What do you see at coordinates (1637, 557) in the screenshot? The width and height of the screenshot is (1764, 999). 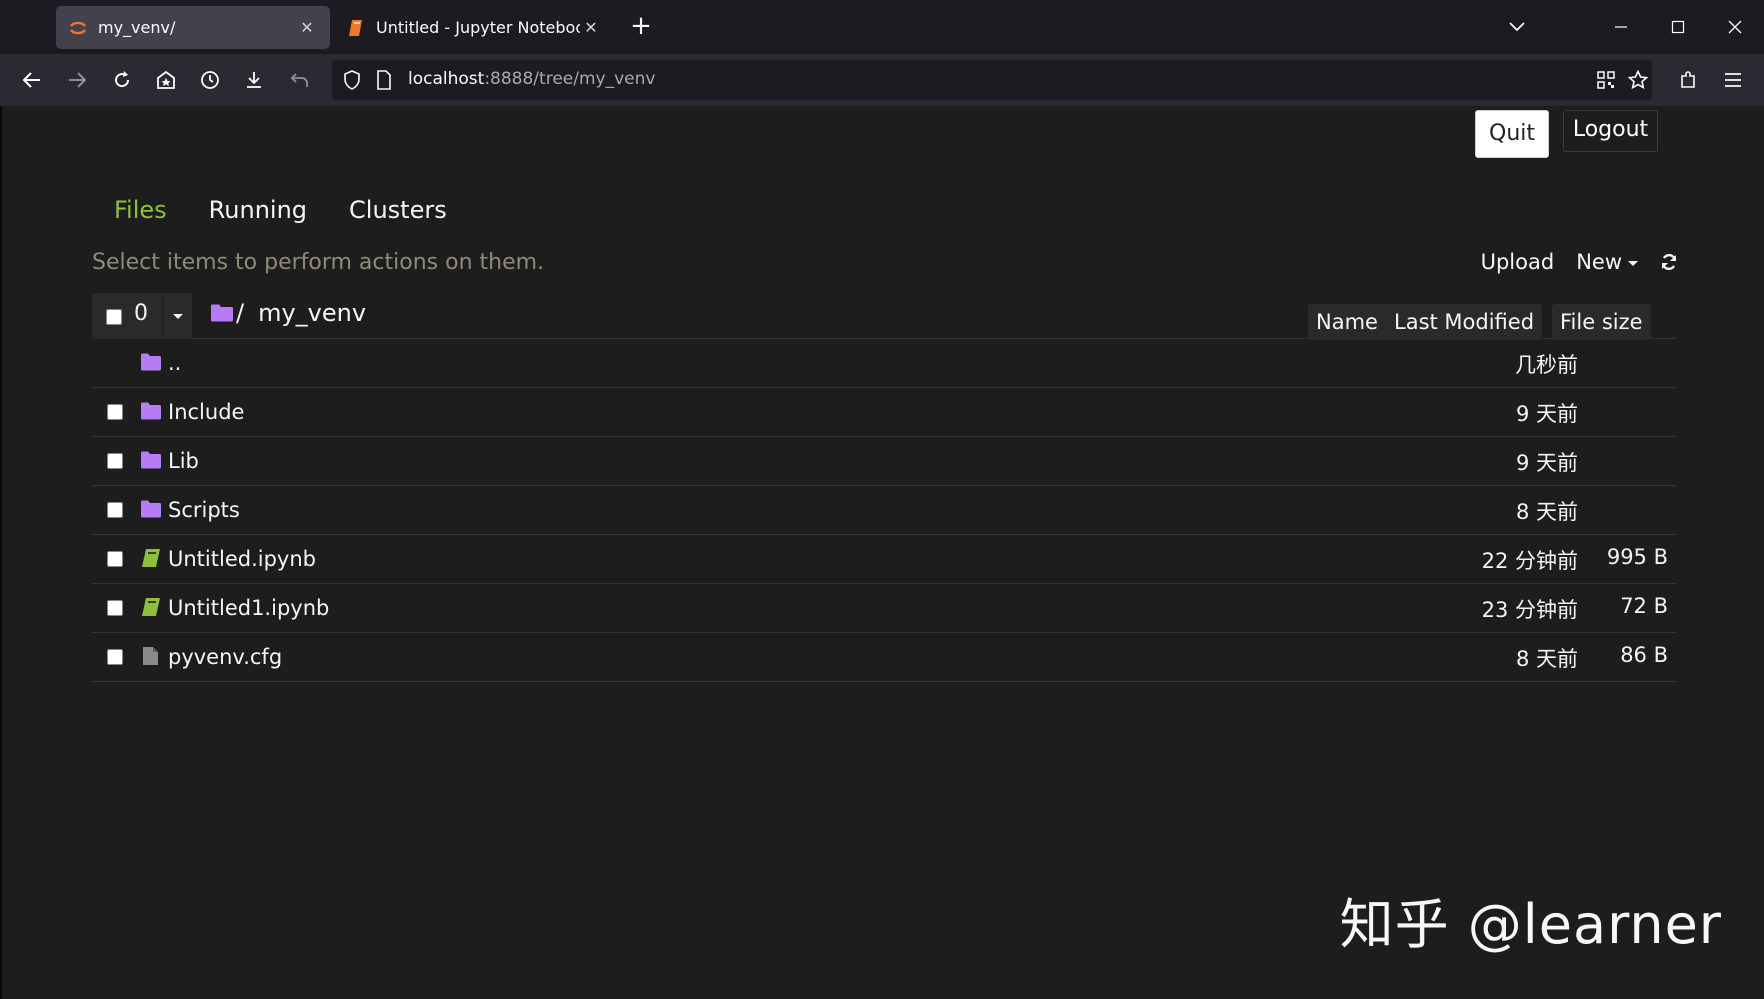 I see `file-size: 995 B` at bounding box center [1637, 557].